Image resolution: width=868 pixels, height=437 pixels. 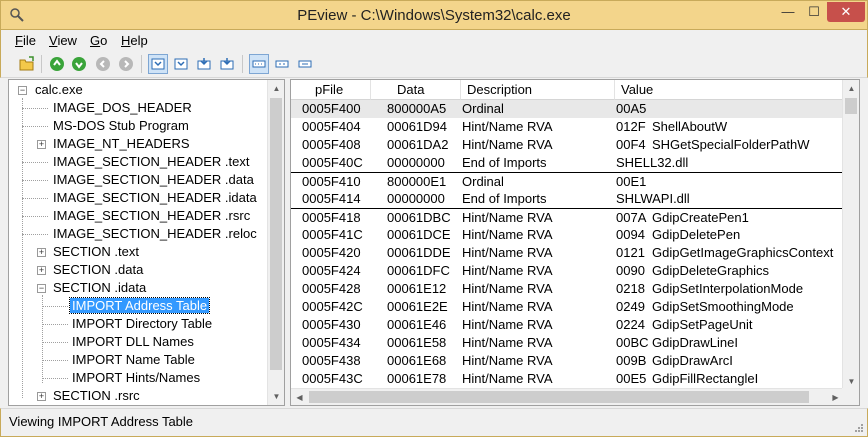 What do you see at coordinates (158, 64) in the screenshot?
I see `view-1-icon` at bounding box center [158, 64].